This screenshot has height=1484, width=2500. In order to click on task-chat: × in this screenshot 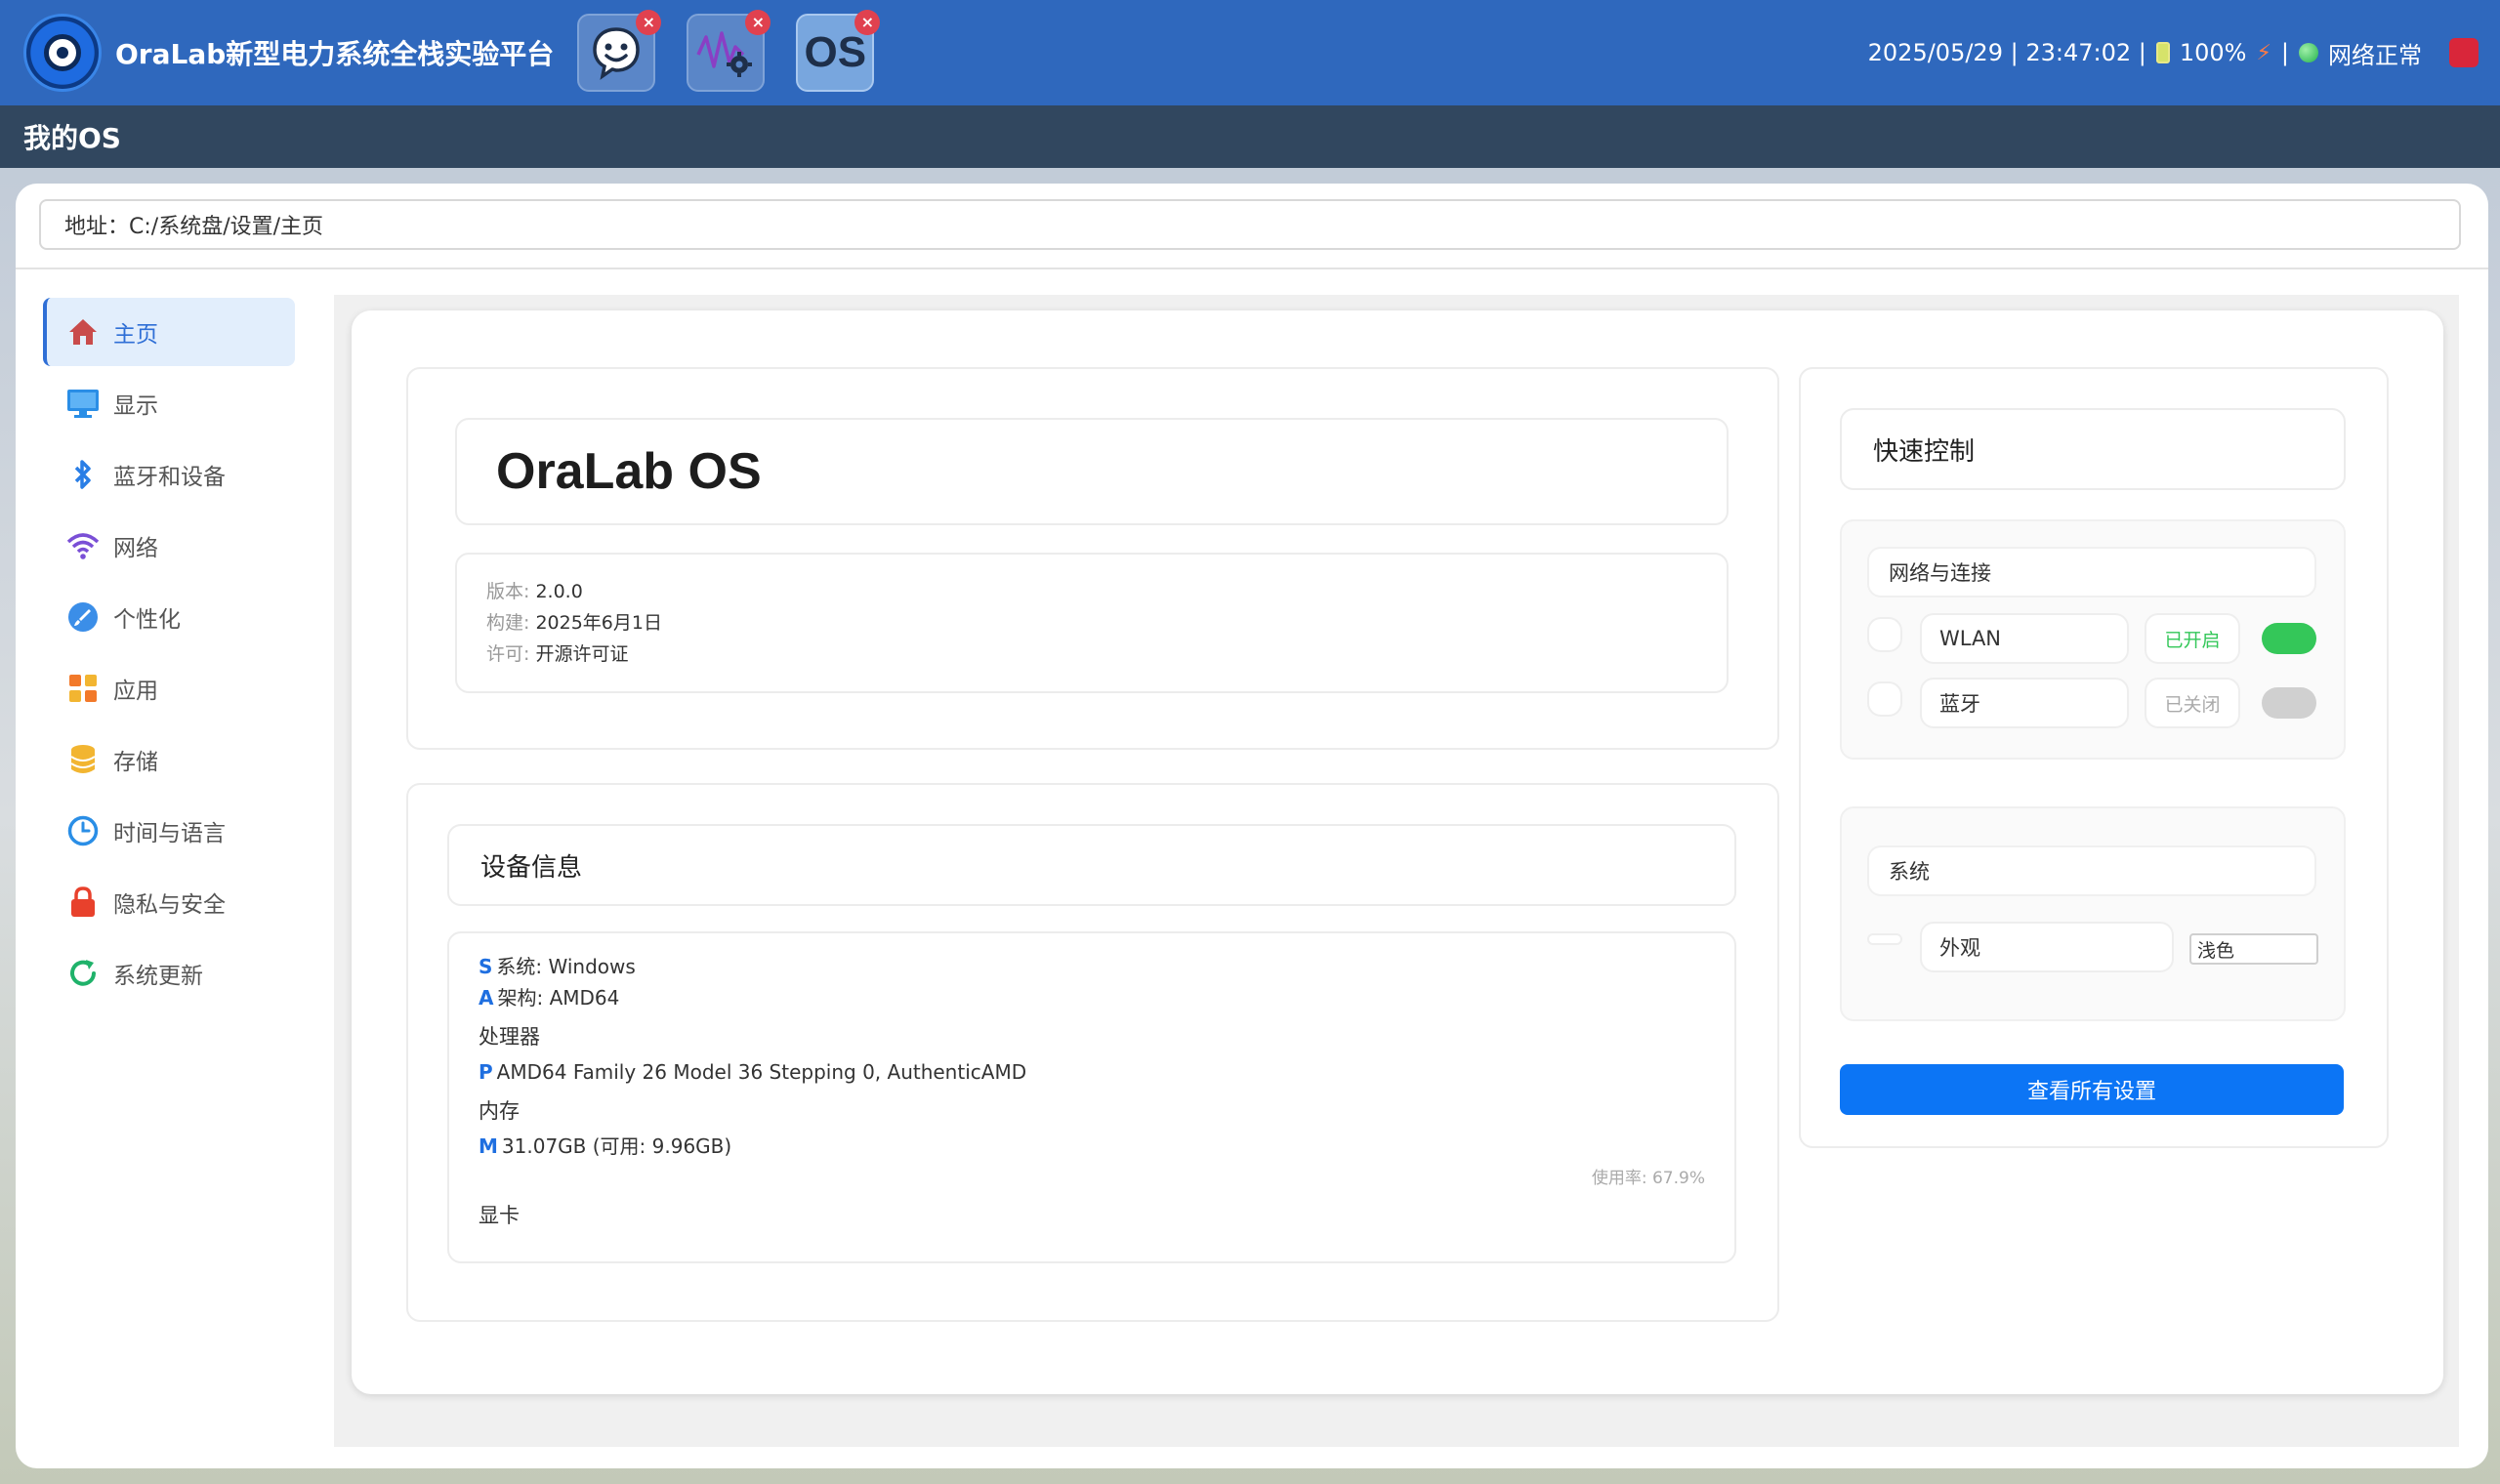, I will do `click(619, 51)`.